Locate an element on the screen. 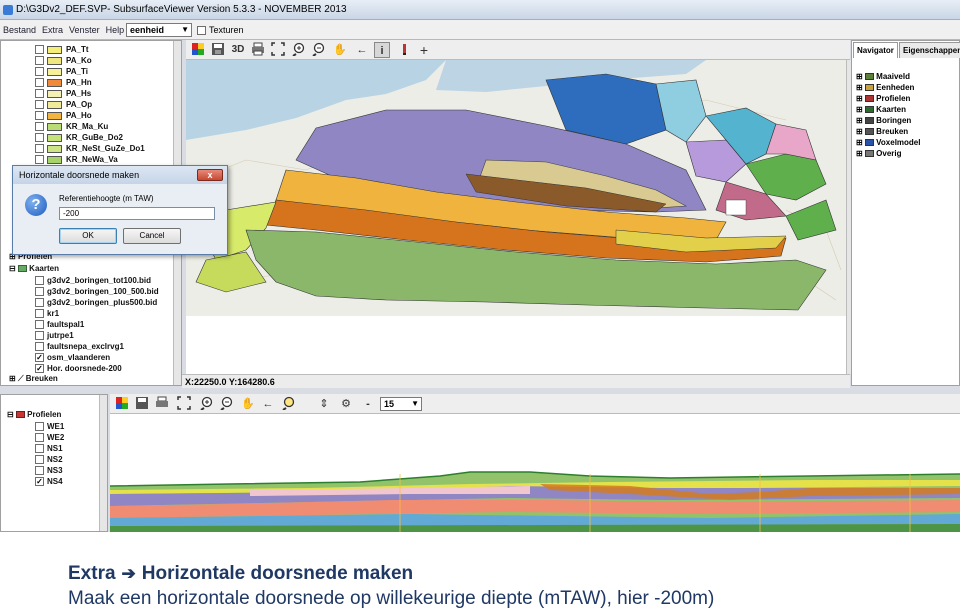 The height and width of the screenshot is (615, 960). tab-navigator: Navigator is located at coordinates (875, 50).